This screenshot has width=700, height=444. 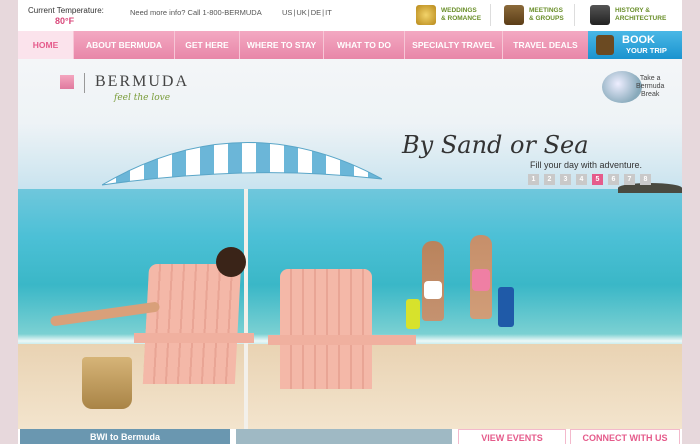 What do you see at coordinates (107, 383) in the screenshot?
I see `beach-bag` at bounding box center [107, 383].